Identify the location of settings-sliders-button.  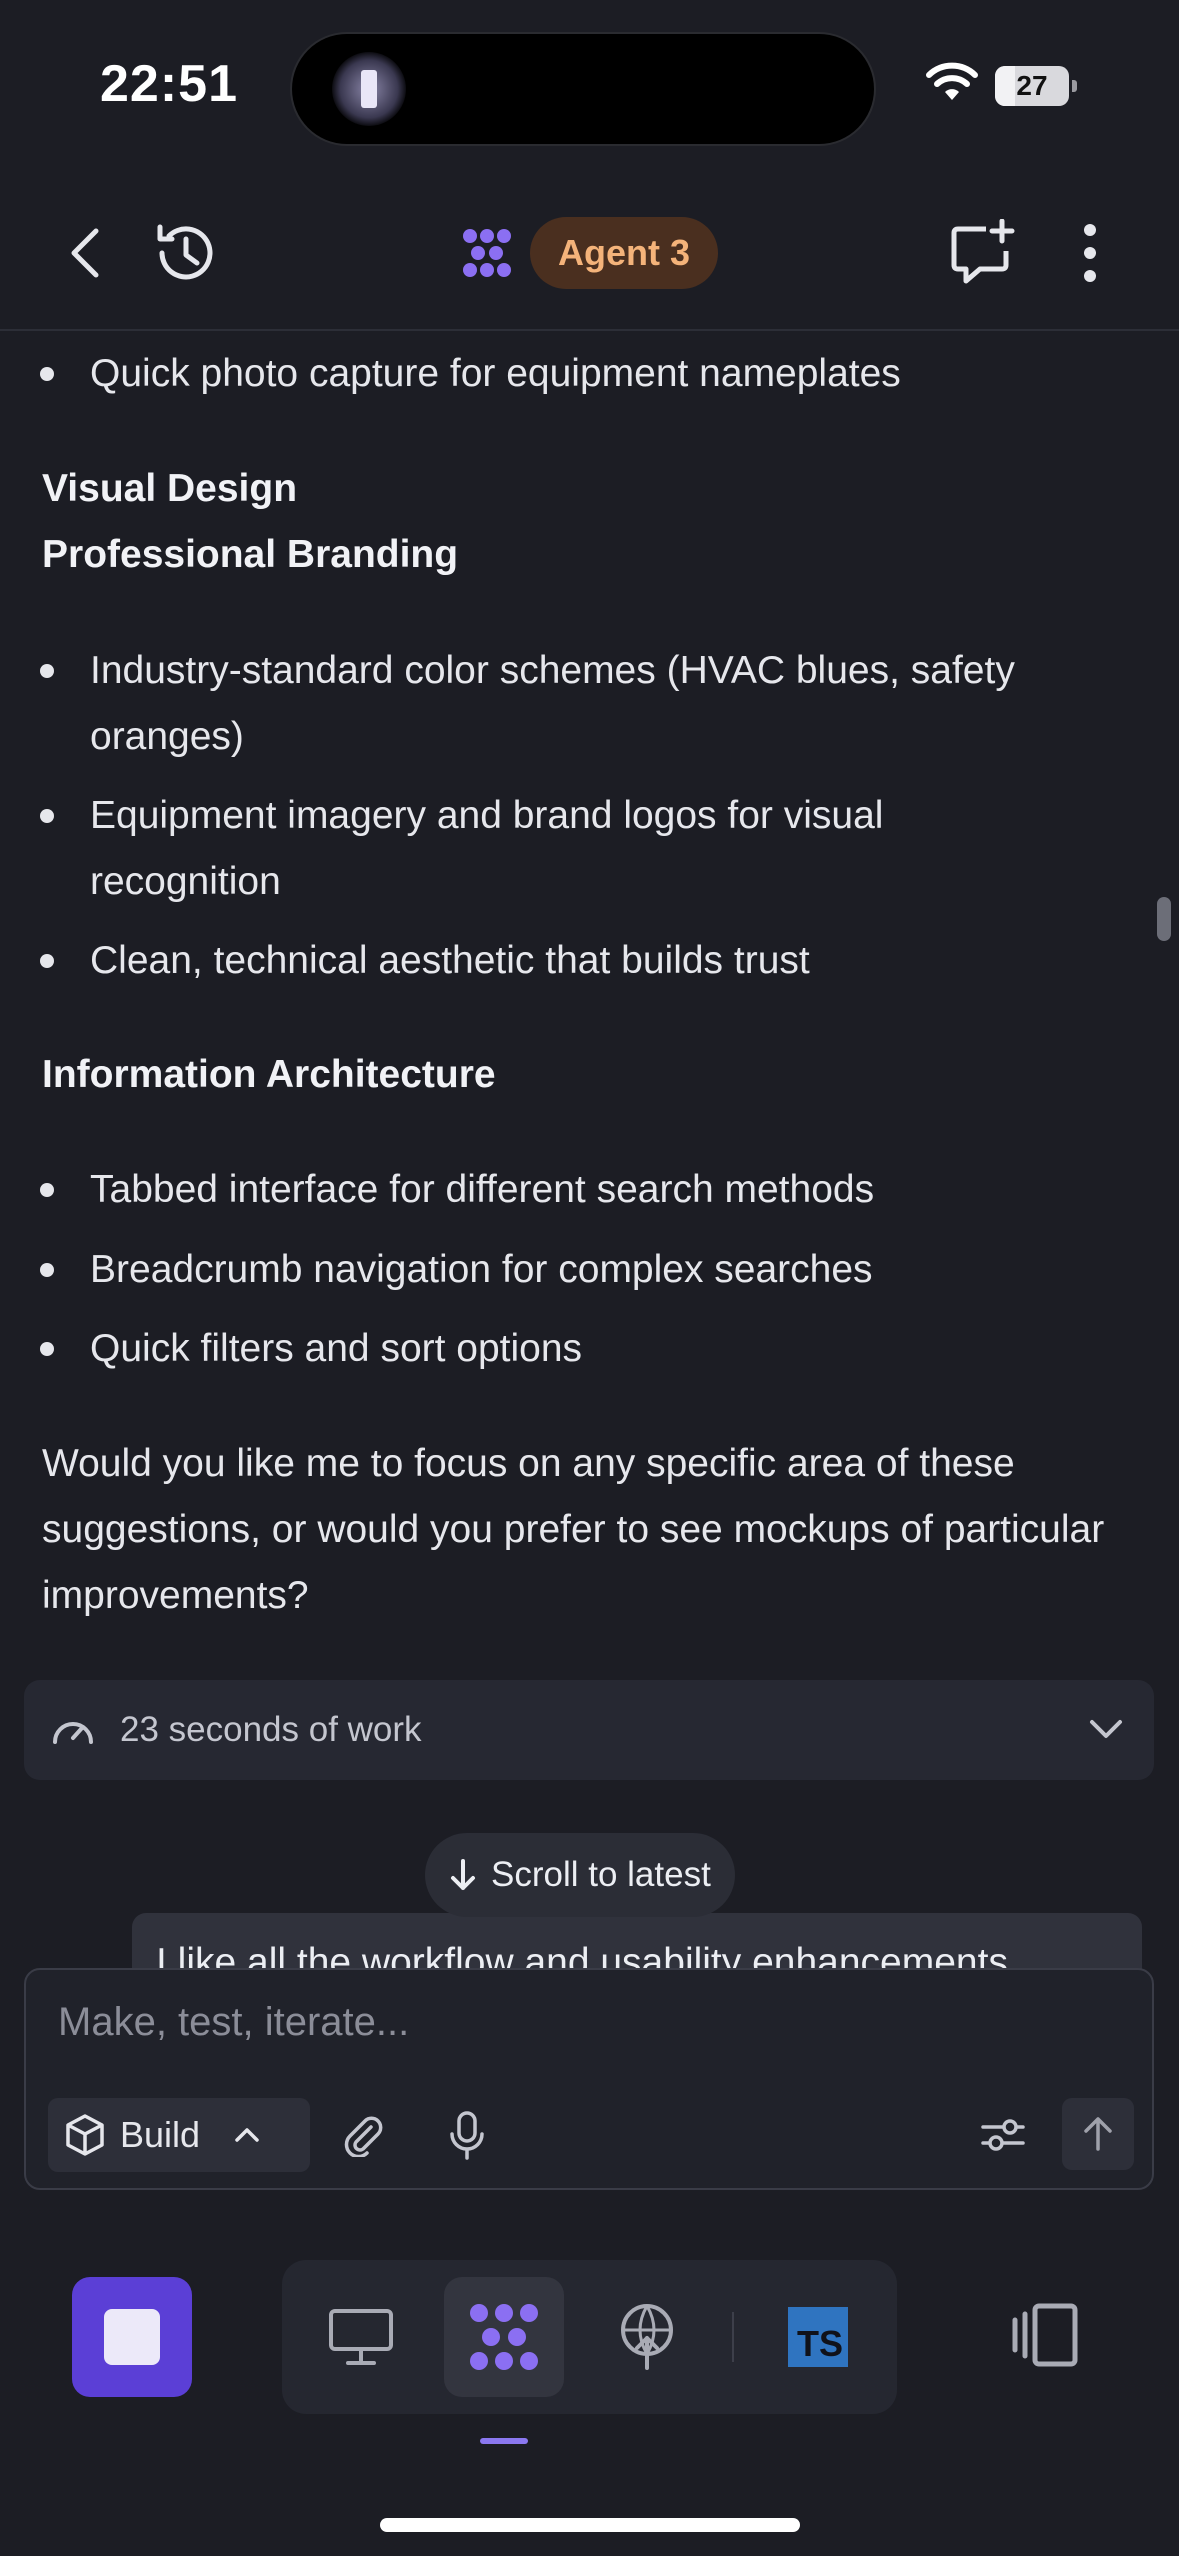
(1003, 2135).